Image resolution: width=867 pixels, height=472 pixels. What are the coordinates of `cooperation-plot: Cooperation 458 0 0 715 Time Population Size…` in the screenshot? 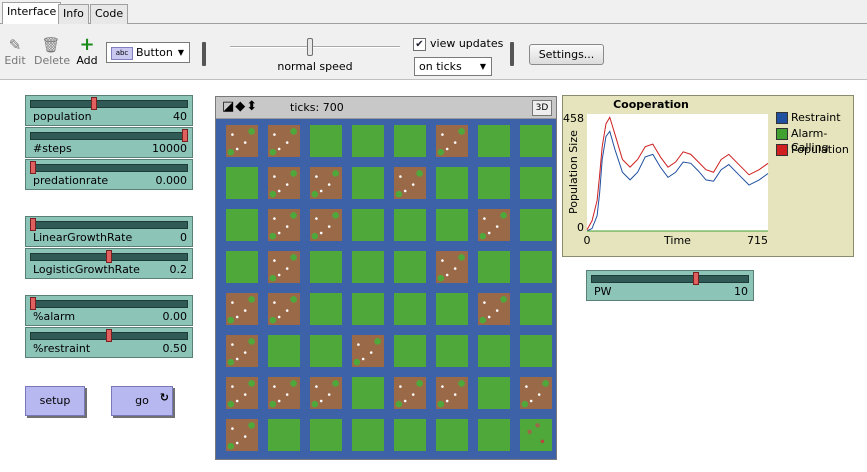 It's located at (708, 176).